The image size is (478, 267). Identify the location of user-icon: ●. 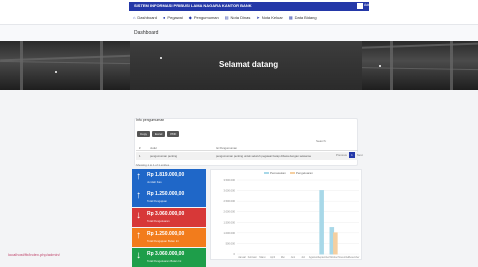
(164, 17).